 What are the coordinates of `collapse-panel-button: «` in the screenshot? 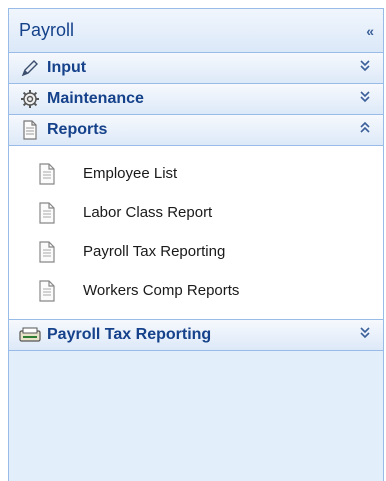 It's located at (370, 31).